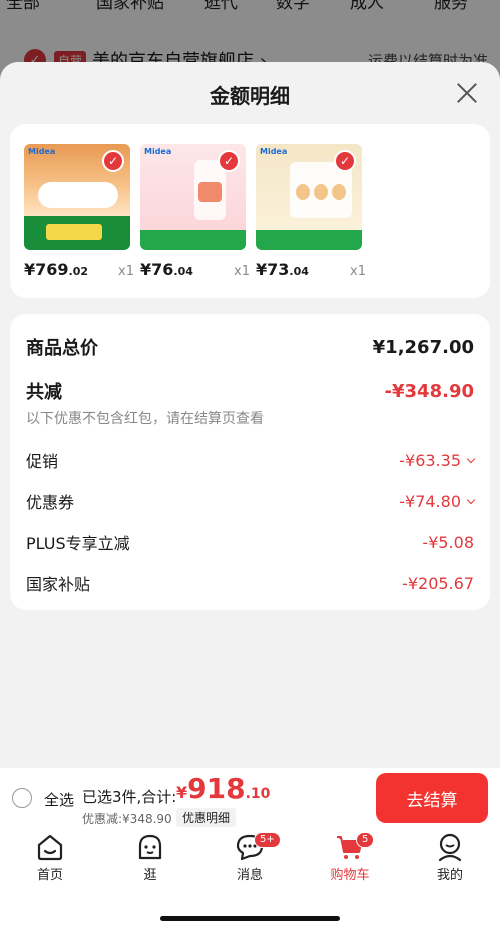  I want to click on discount-detail-button: 优惠明细, so click(206, 817).